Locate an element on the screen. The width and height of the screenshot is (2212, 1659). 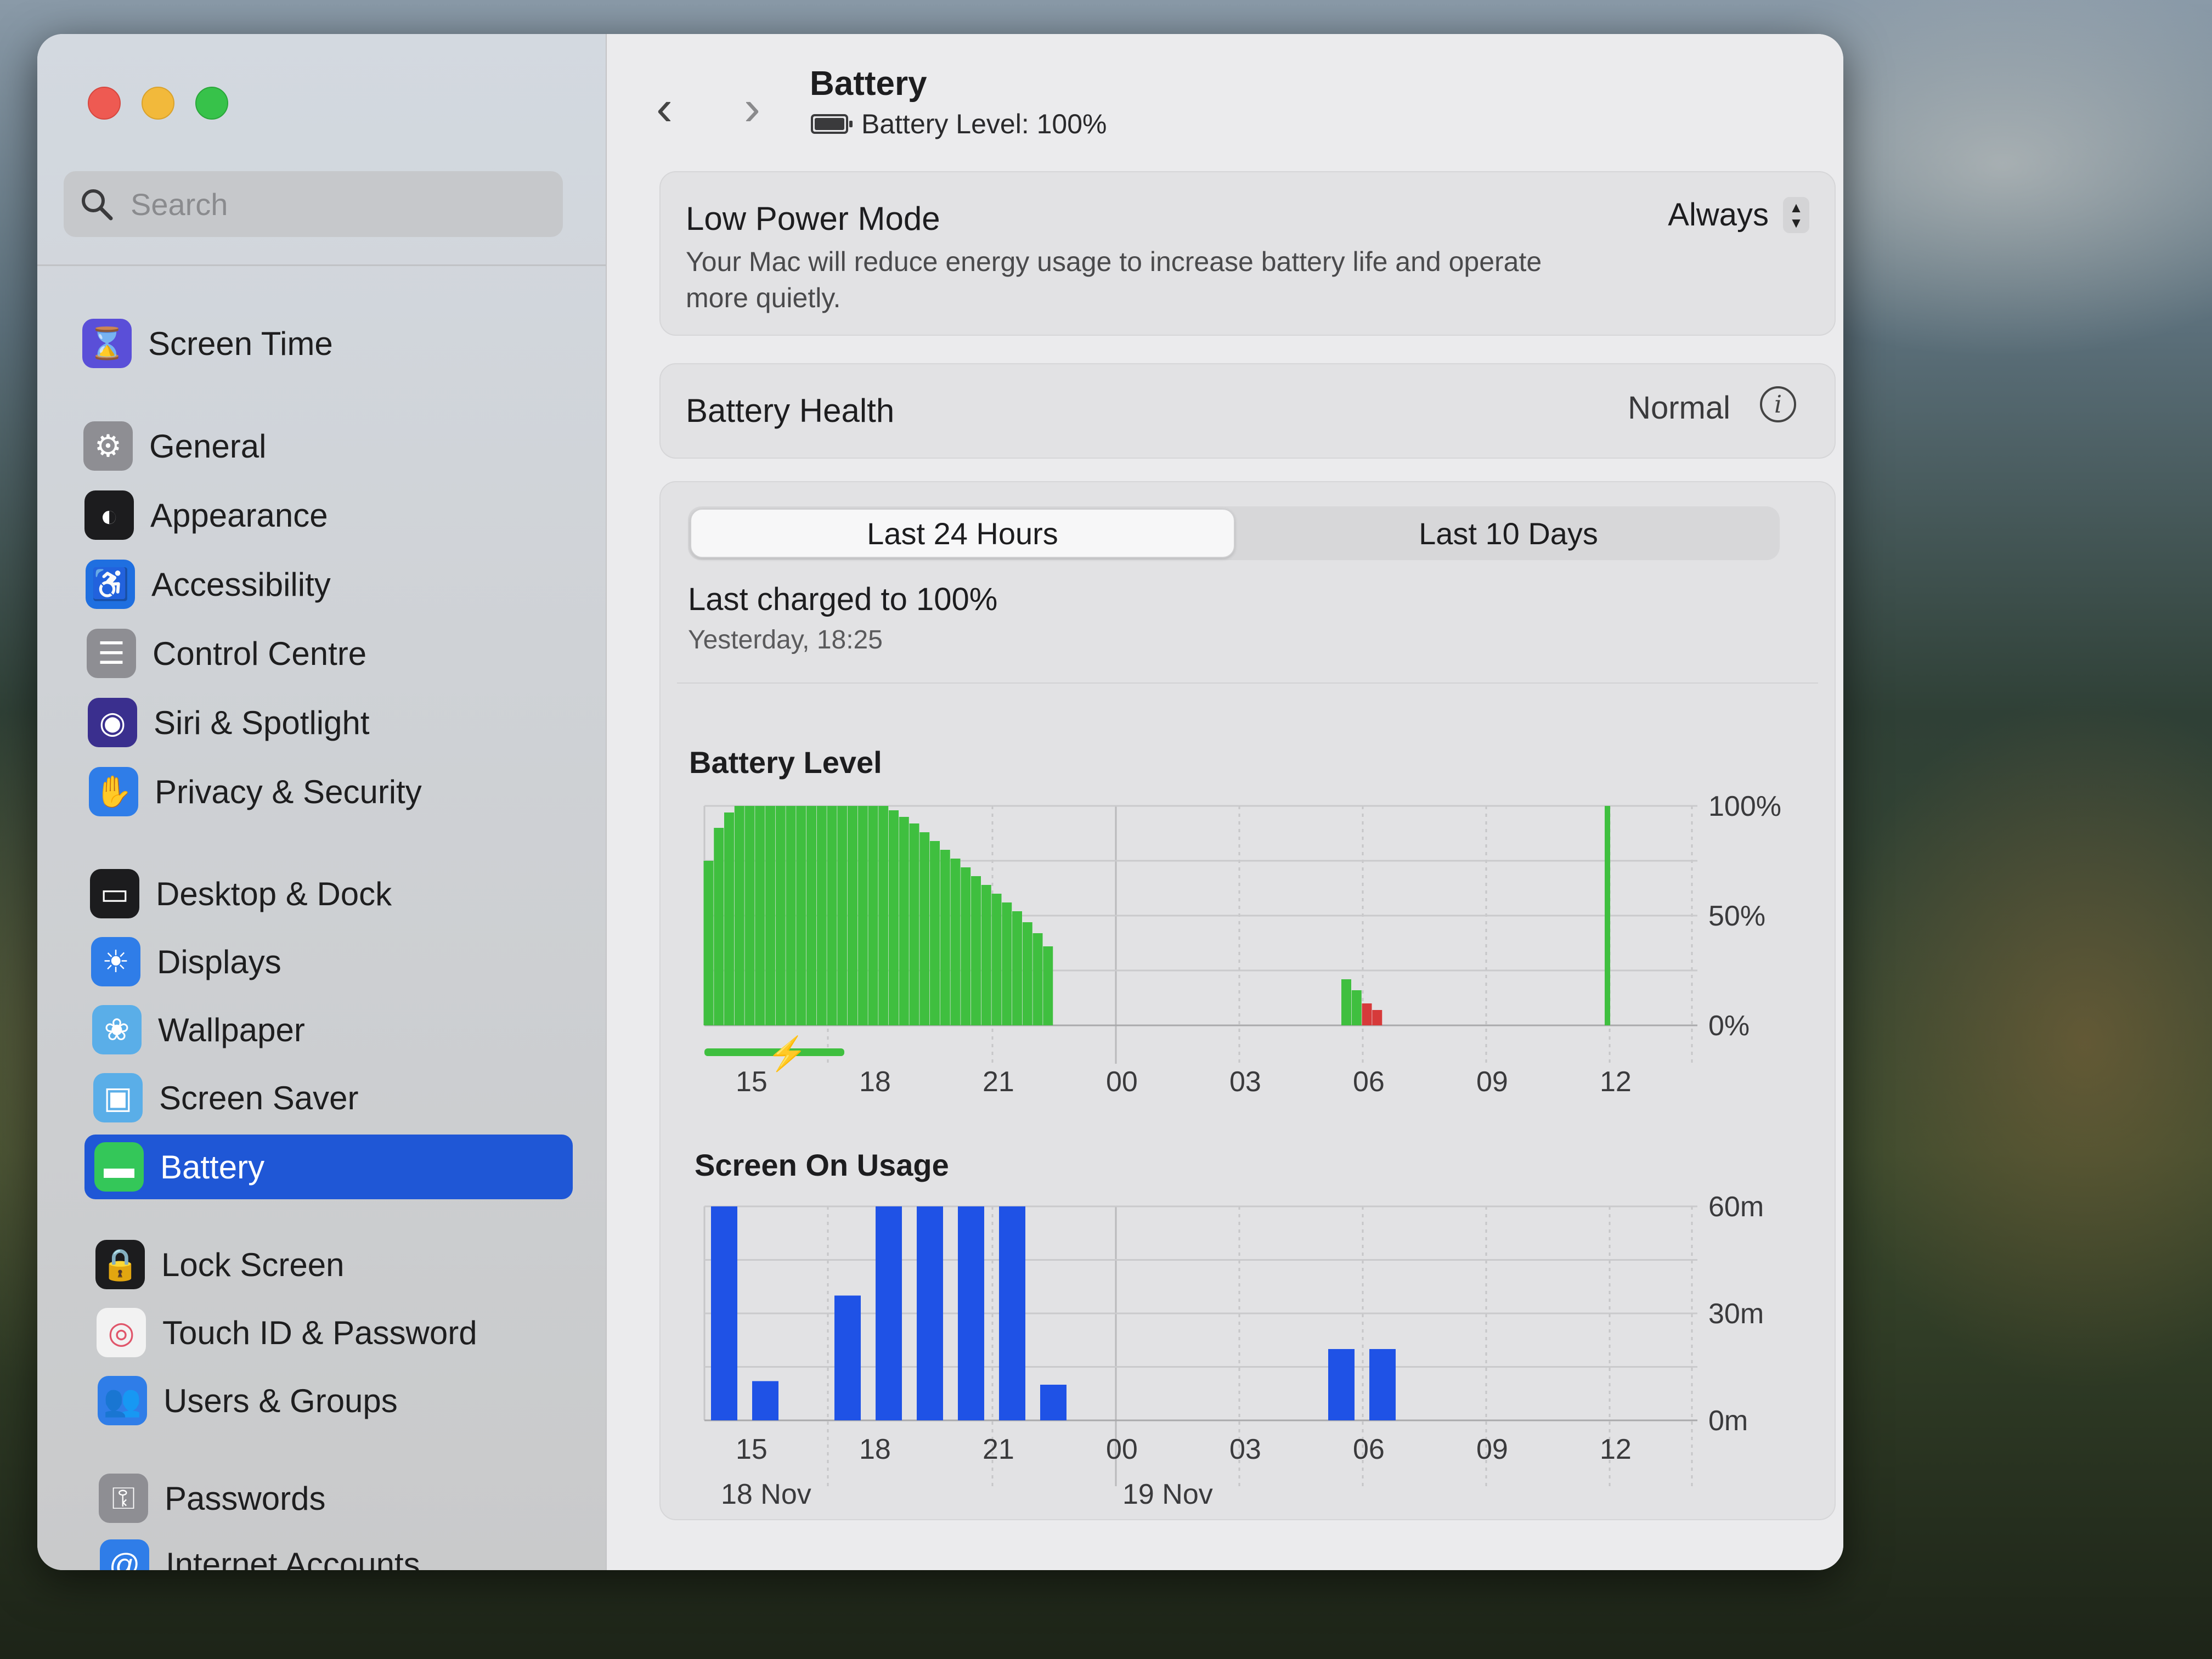
battery-level-chart: 100% 50% 0% ⚡15 18 21 00 03 06 09 12 is located at coordinates (1242, 944).